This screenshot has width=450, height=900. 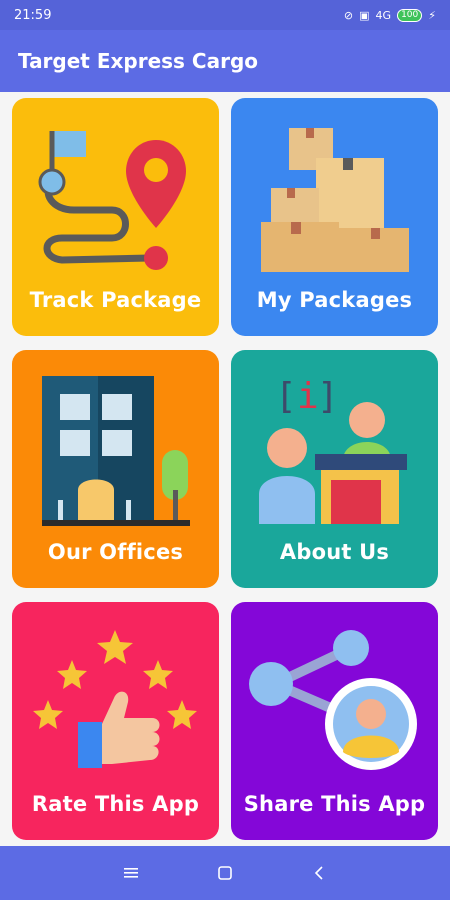 I want to click on app-bar: Target Express Cargo, so click(x=225, y=61).